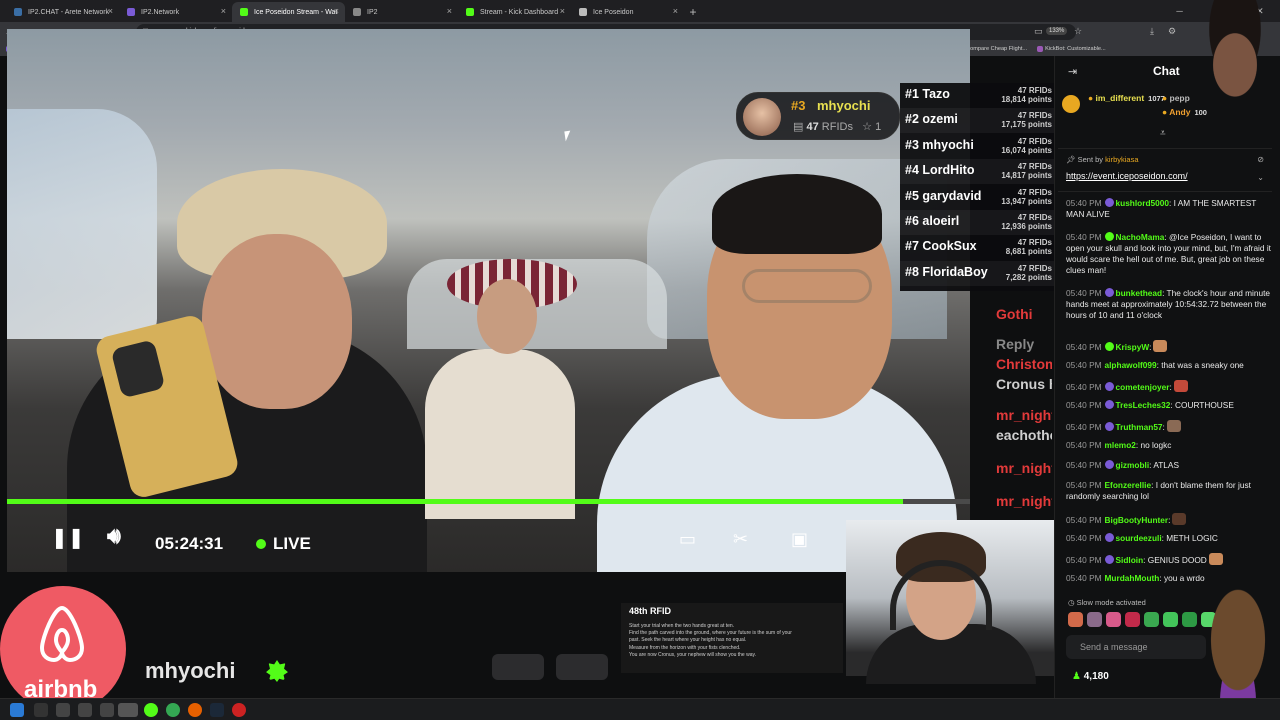 This screenshot has width=1280, height=720. What do you see at coordinates (1140, 237) in the screenshot?
I see `message-username: NachoMama` at bounding box center [1140, 237].